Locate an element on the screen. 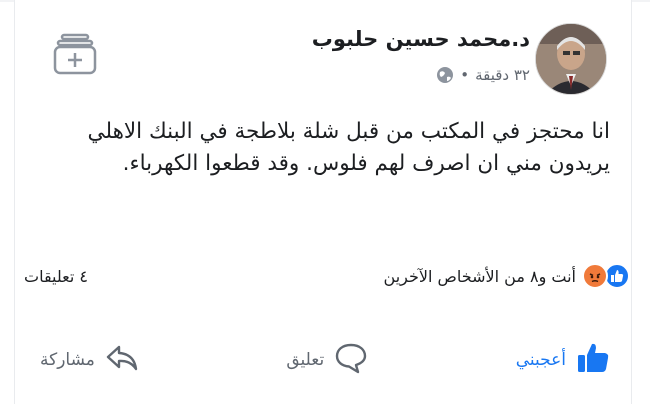  comment-label: تعليق is located at coordinates (305, 360).